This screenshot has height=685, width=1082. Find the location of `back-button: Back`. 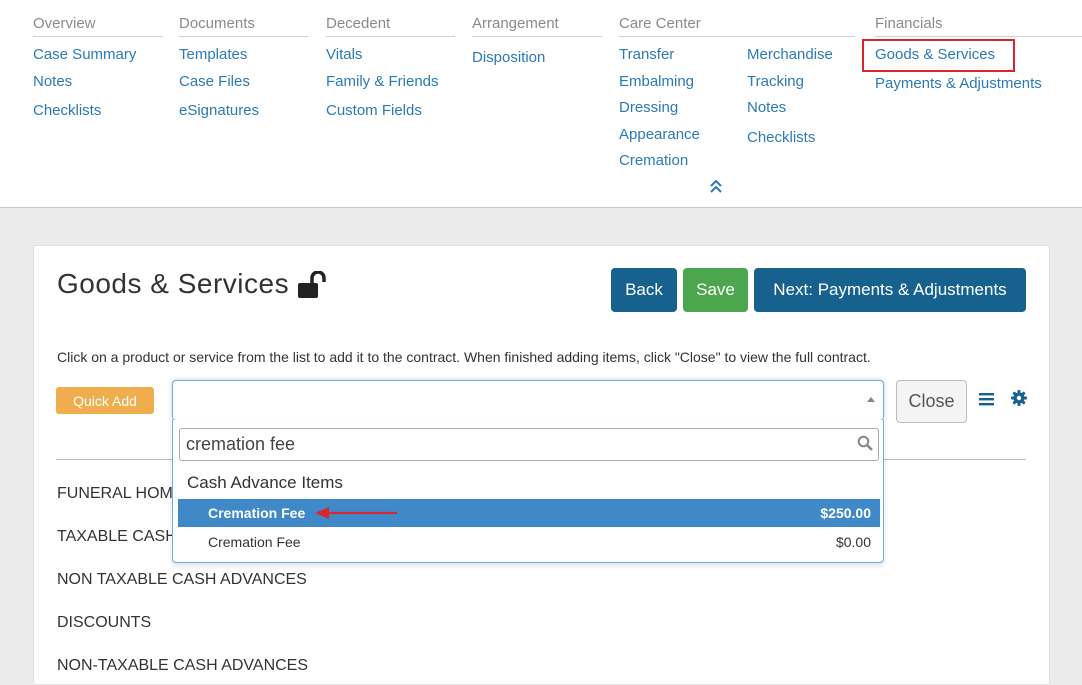

back-button: Back is located at coordinates (644, 290).